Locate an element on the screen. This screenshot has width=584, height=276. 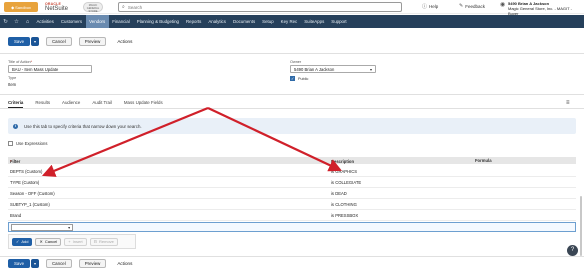
filter-cell: TYPE (Custom) is located at coordinates (25, 182).